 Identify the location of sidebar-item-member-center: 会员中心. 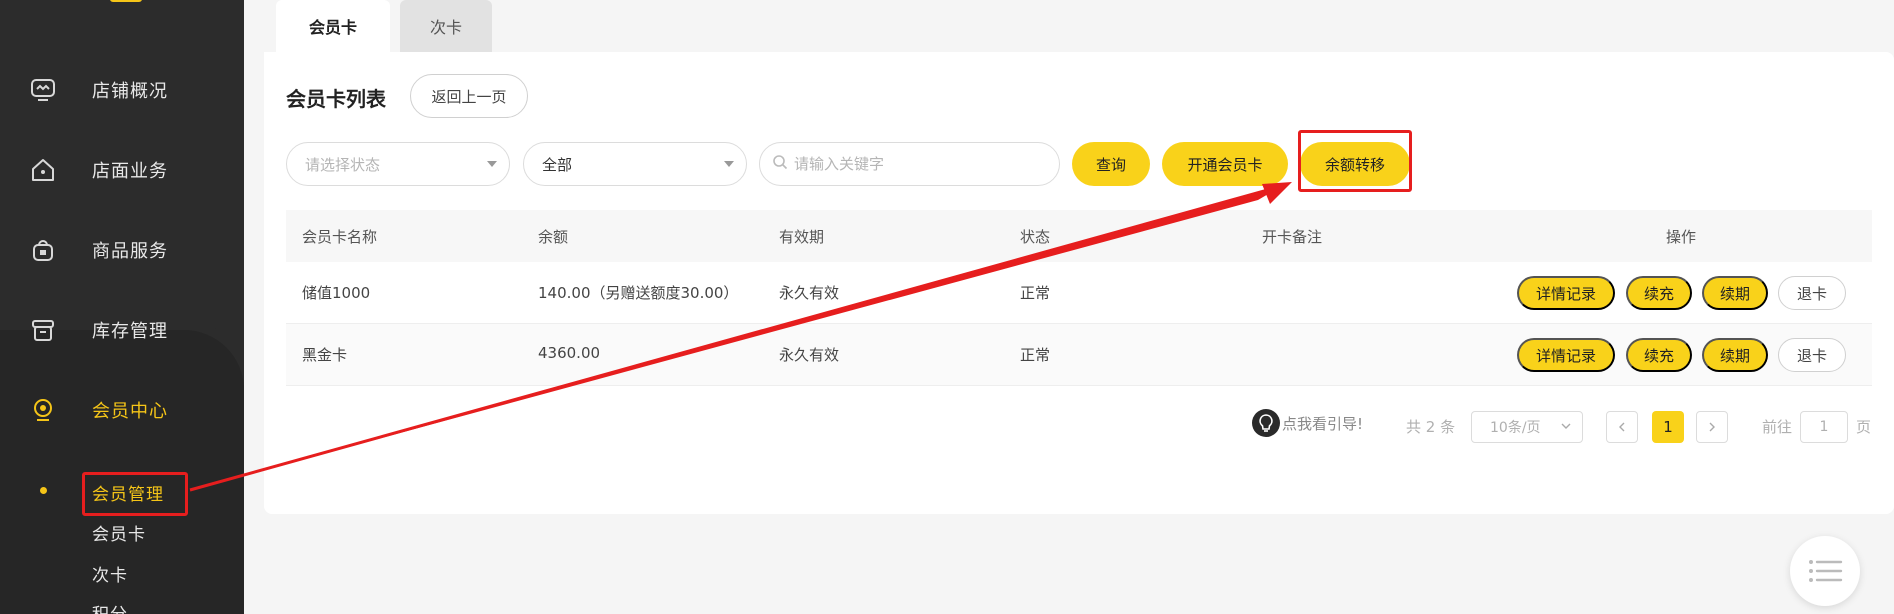
(122, 410).